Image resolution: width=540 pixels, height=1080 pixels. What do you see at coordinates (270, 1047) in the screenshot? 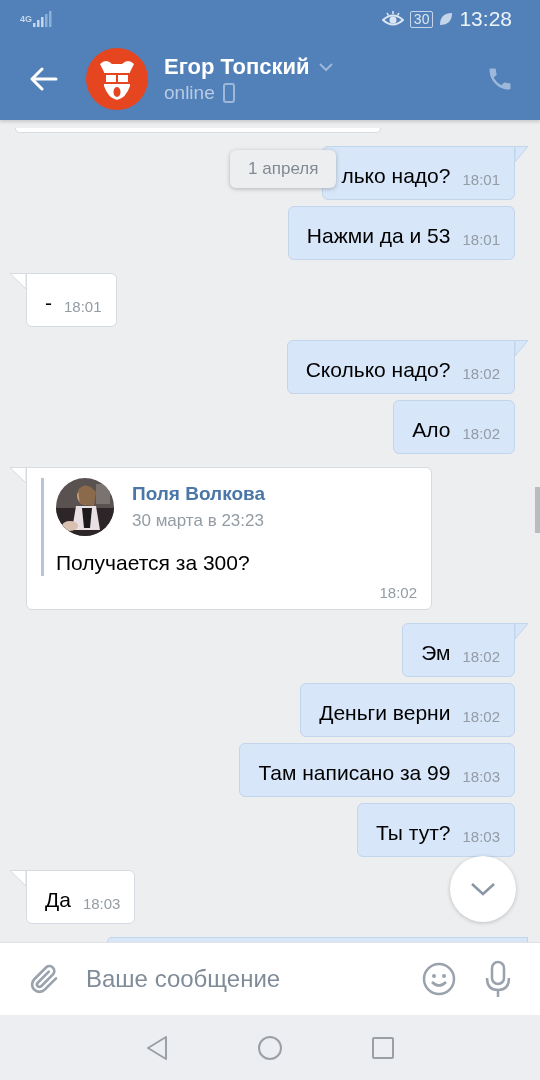
I see `circle-icon` at bounding box center [270, 1047].